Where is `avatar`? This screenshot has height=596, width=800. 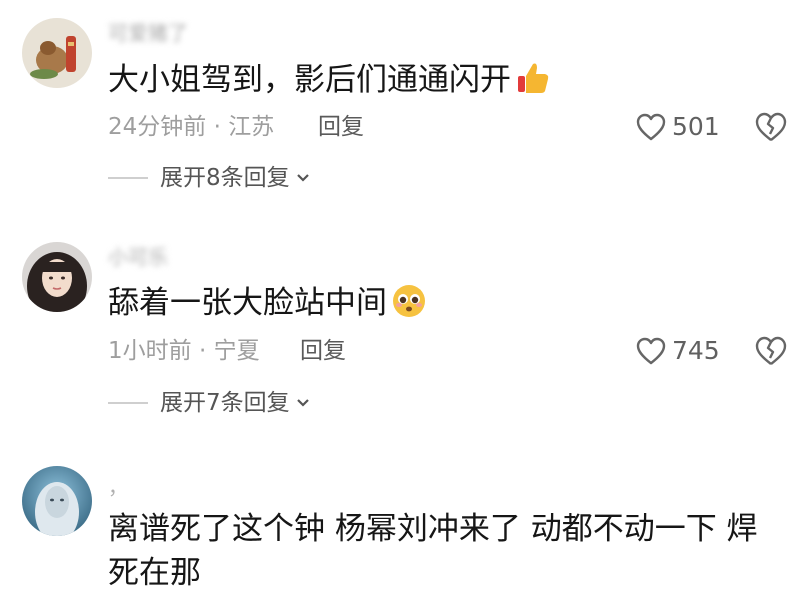 avatar is located at coordinates (57, 501).